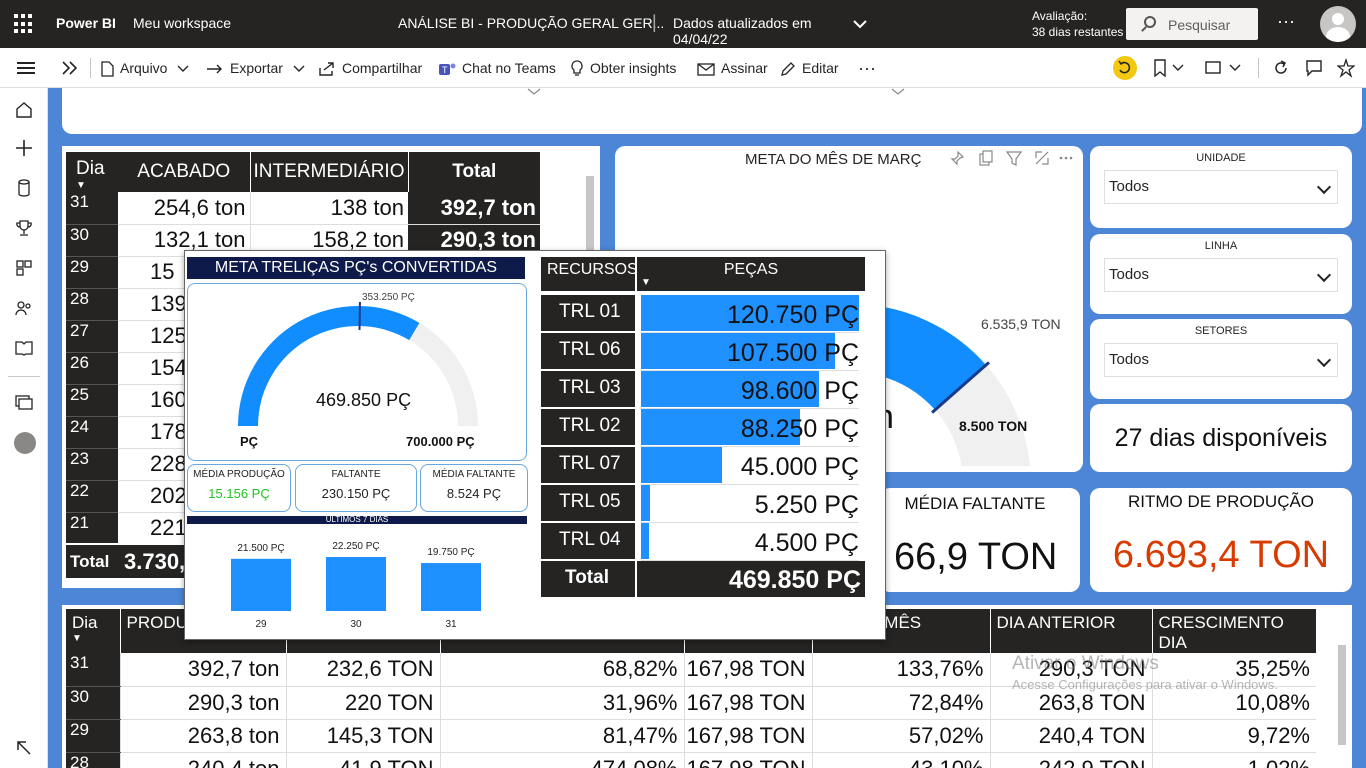 The width and height of the screenshot is (1366, 768). What do you see at coordinates (732, 68) in the screenshot?
I see `subscribe-button: Assinar` at bounding box center [732, 68].